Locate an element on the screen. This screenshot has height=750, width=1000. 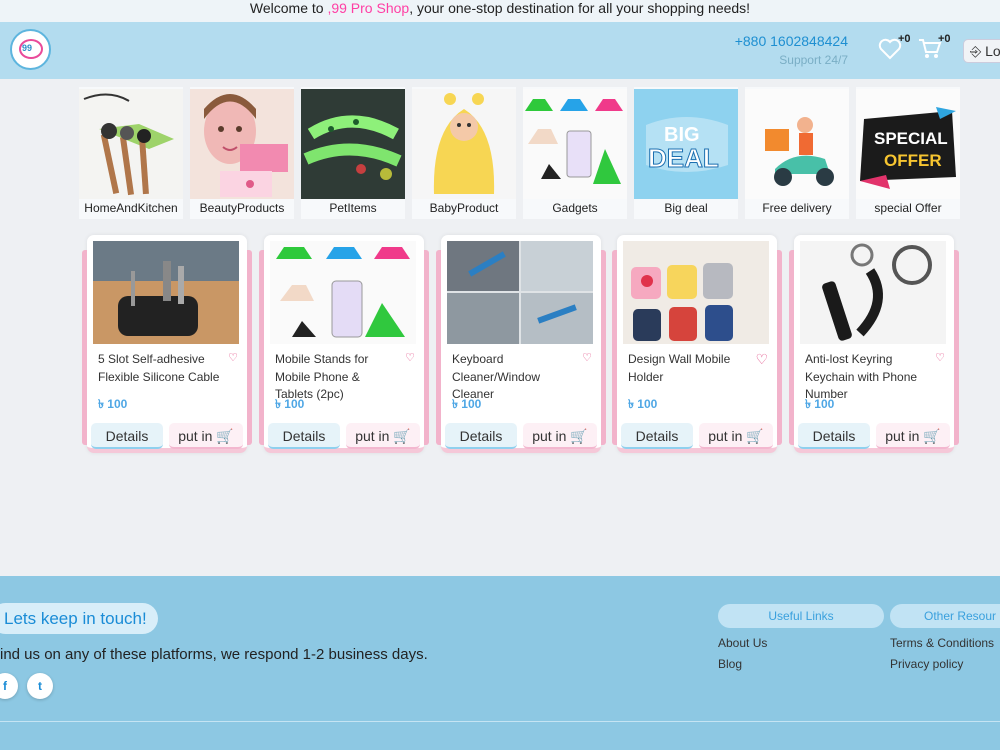
login-label: Lo is located at coordinates (992, 51).